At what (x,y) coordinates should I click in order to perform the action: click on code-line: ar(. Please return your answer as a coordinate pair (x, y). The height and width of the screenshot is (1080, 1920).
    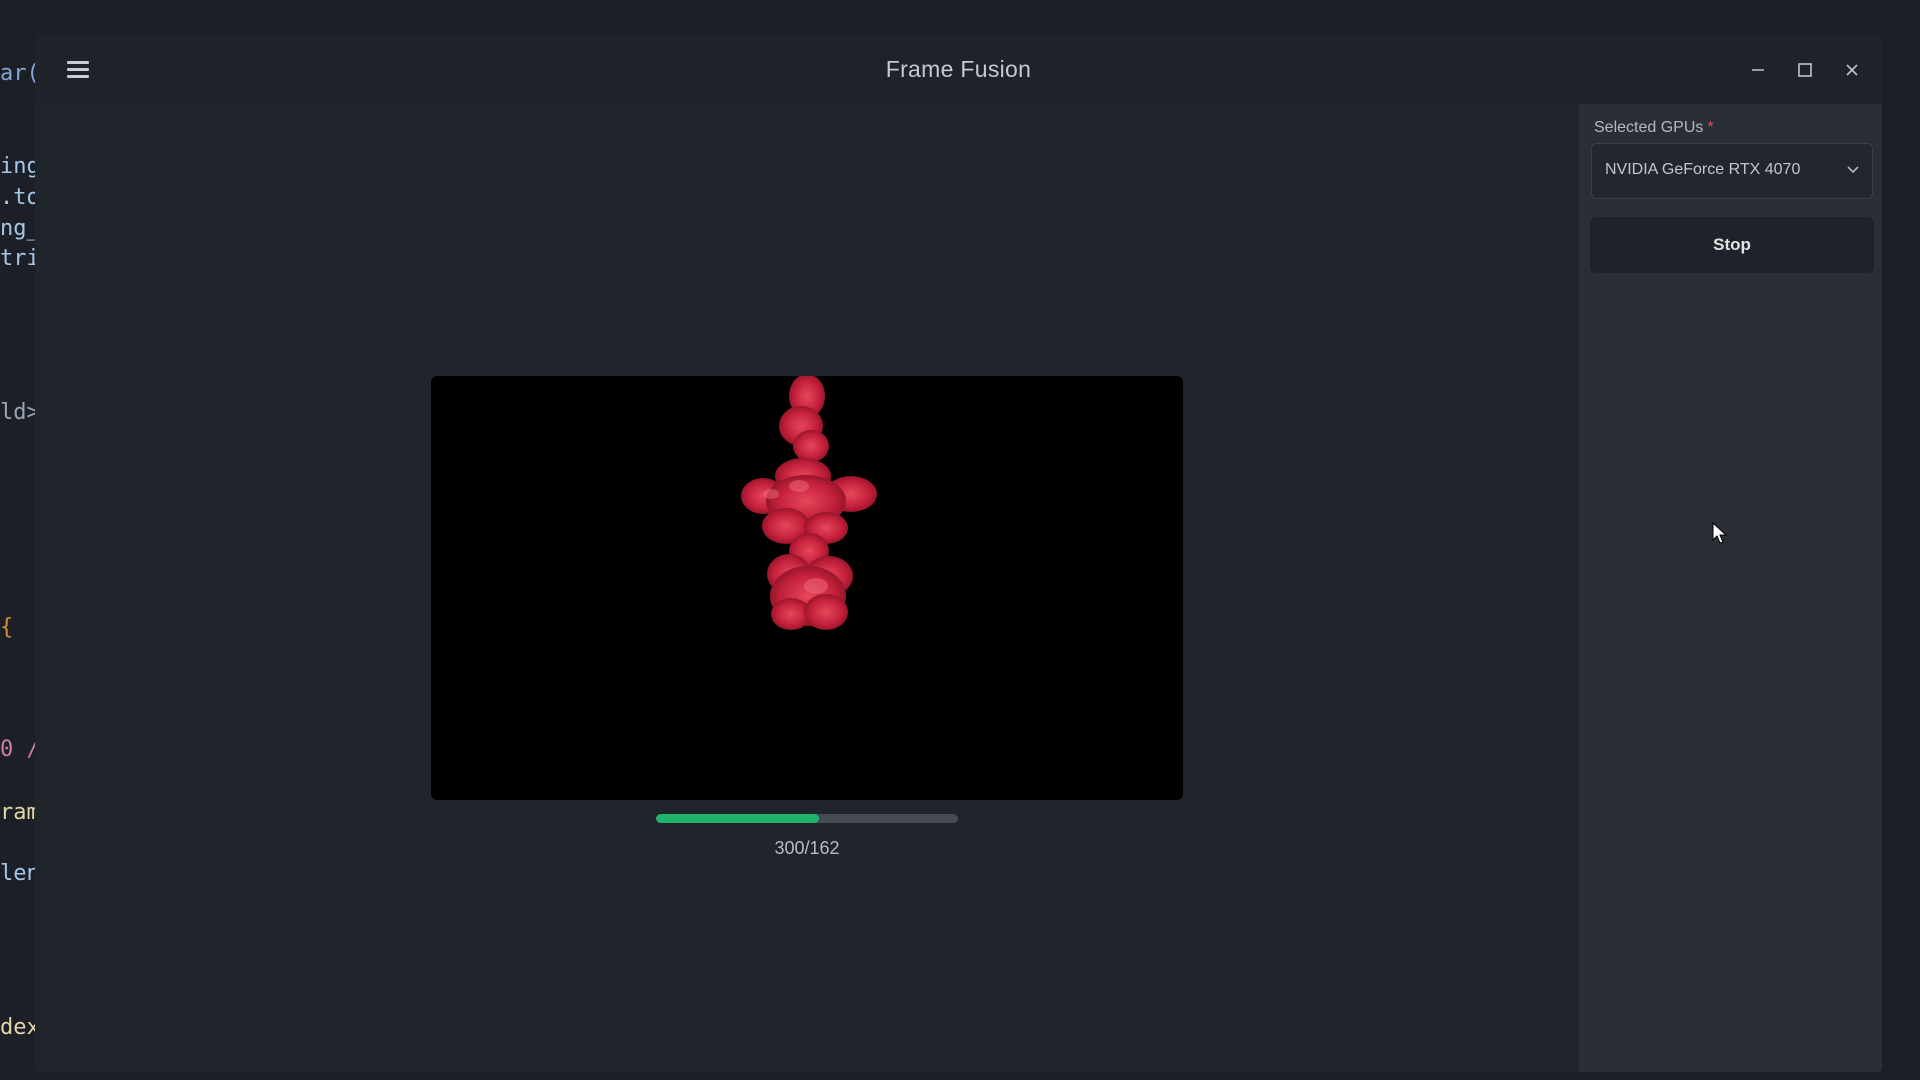
    Looking at the image, I should click on (20, 73).